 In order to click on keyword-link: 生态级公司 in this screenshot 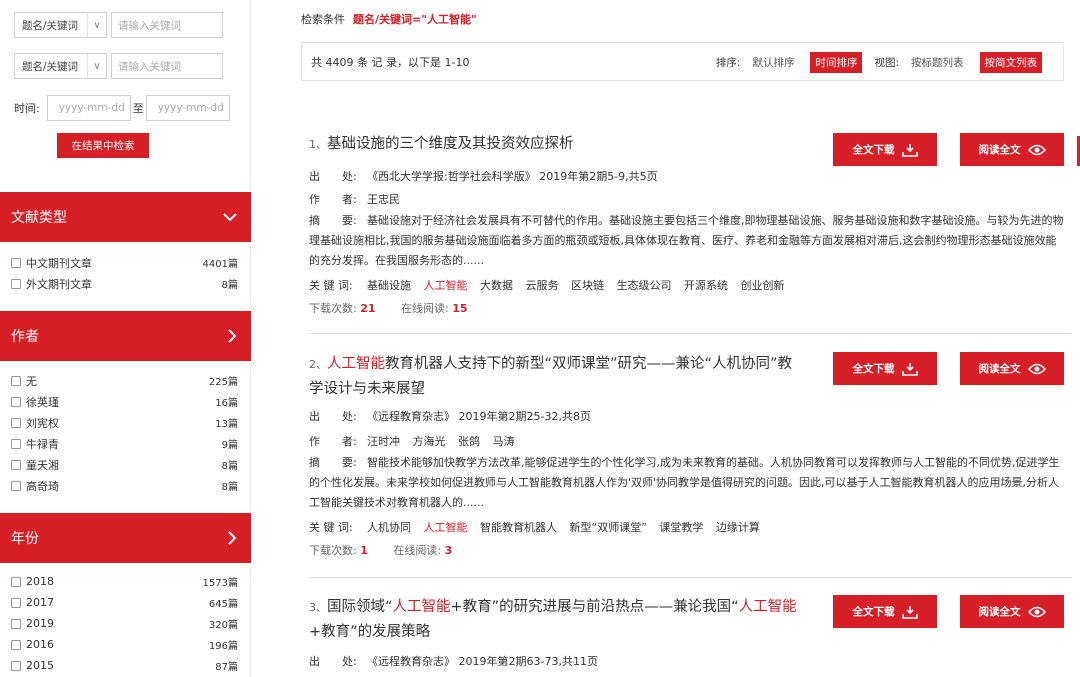, I will do `click(644, 285)`.